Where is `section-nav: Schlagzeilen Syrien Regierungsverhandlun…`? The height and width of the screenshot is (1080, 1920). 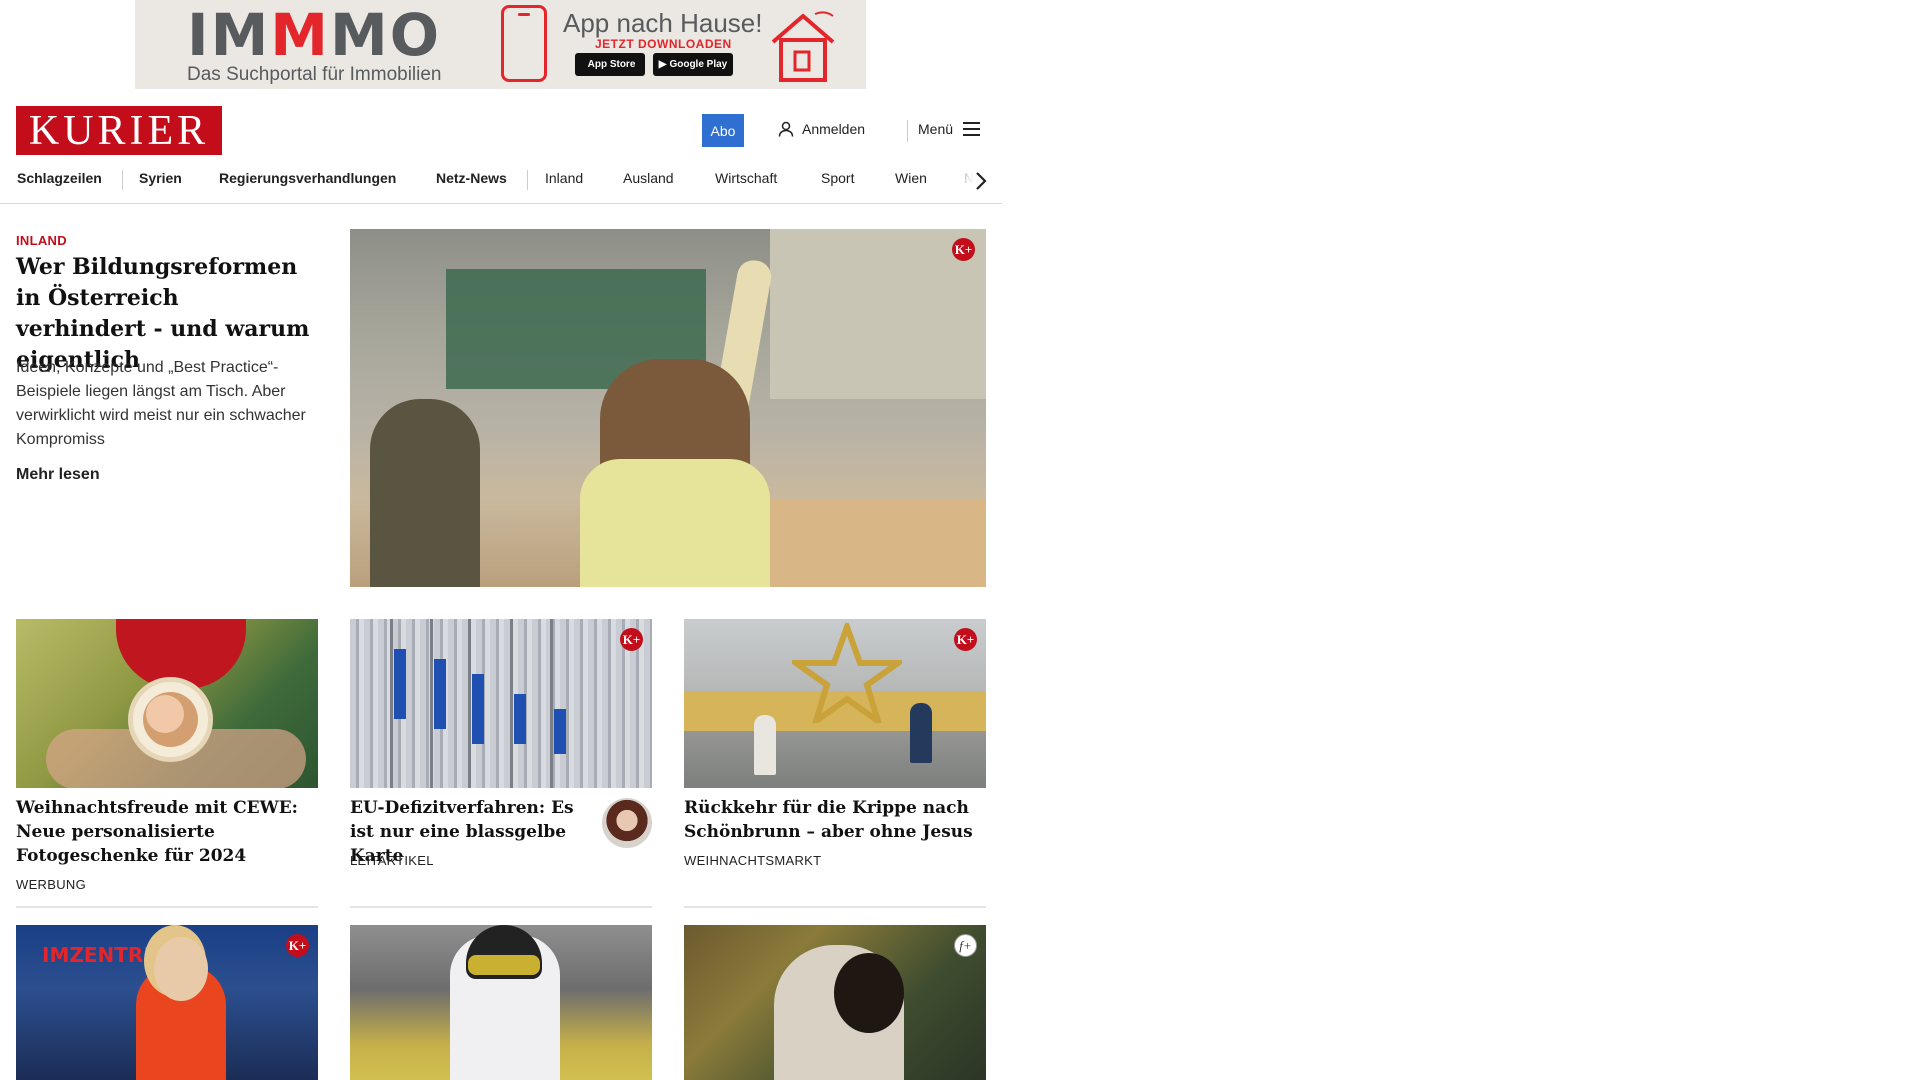
section-nav: Schlagzeilen Syrien Regierungsverhandlun… is located at coordinates (501, 183).